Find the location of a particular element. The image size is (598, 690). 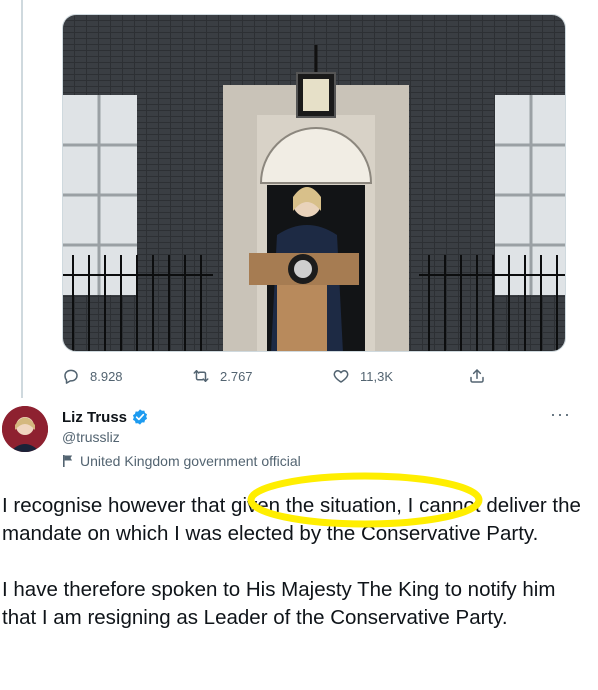

tweet-actions: 8.928 2.767 11,3K is located at coordinates (282, 376).